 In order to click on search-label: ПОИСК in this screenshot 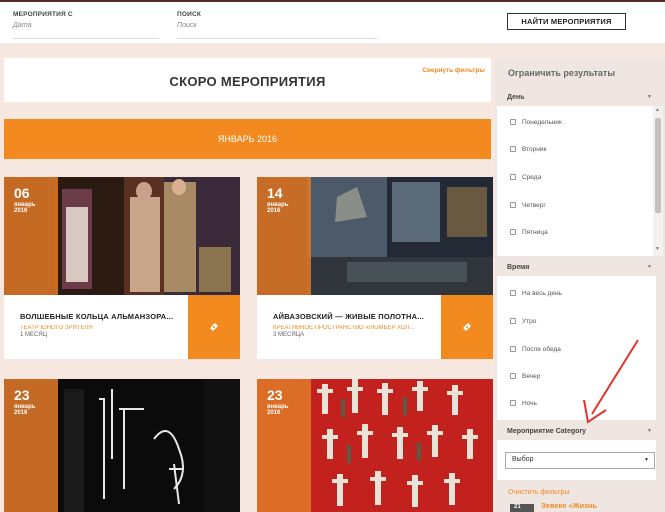, I will do `click(189, 14)`.